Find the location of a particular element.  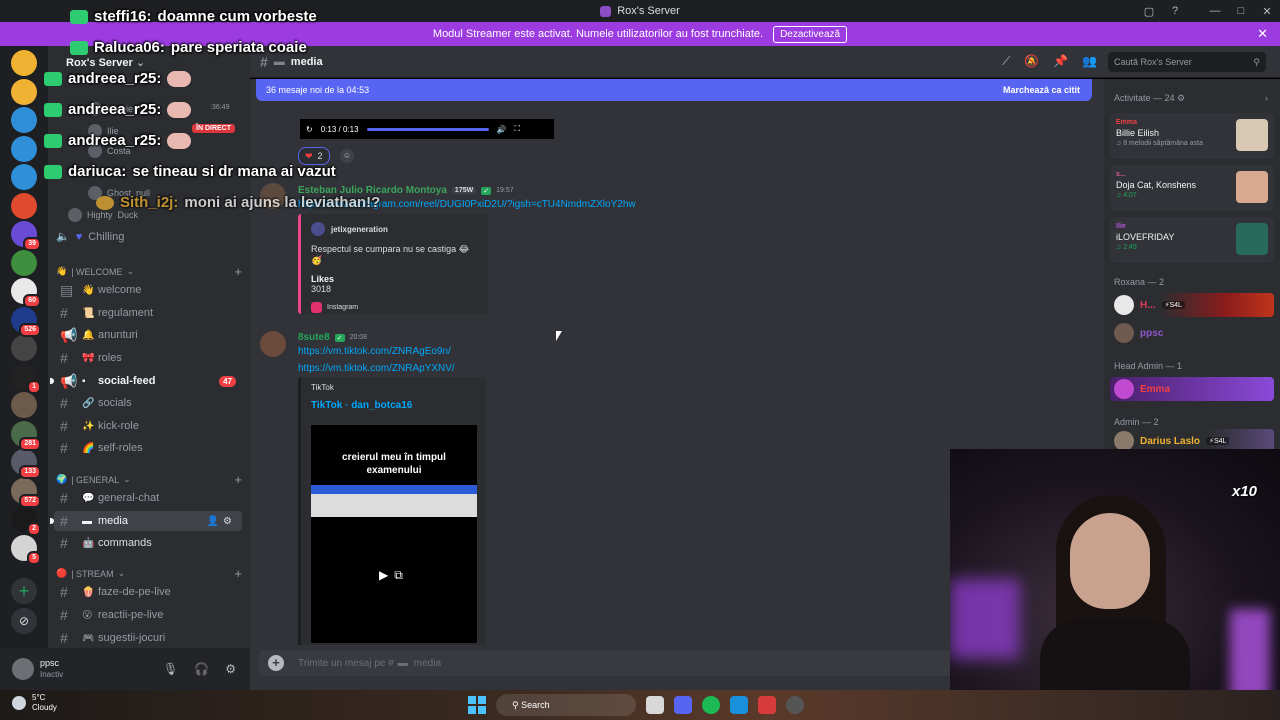

inbox-icon: ▢ is located at coordinates (1149, 11).